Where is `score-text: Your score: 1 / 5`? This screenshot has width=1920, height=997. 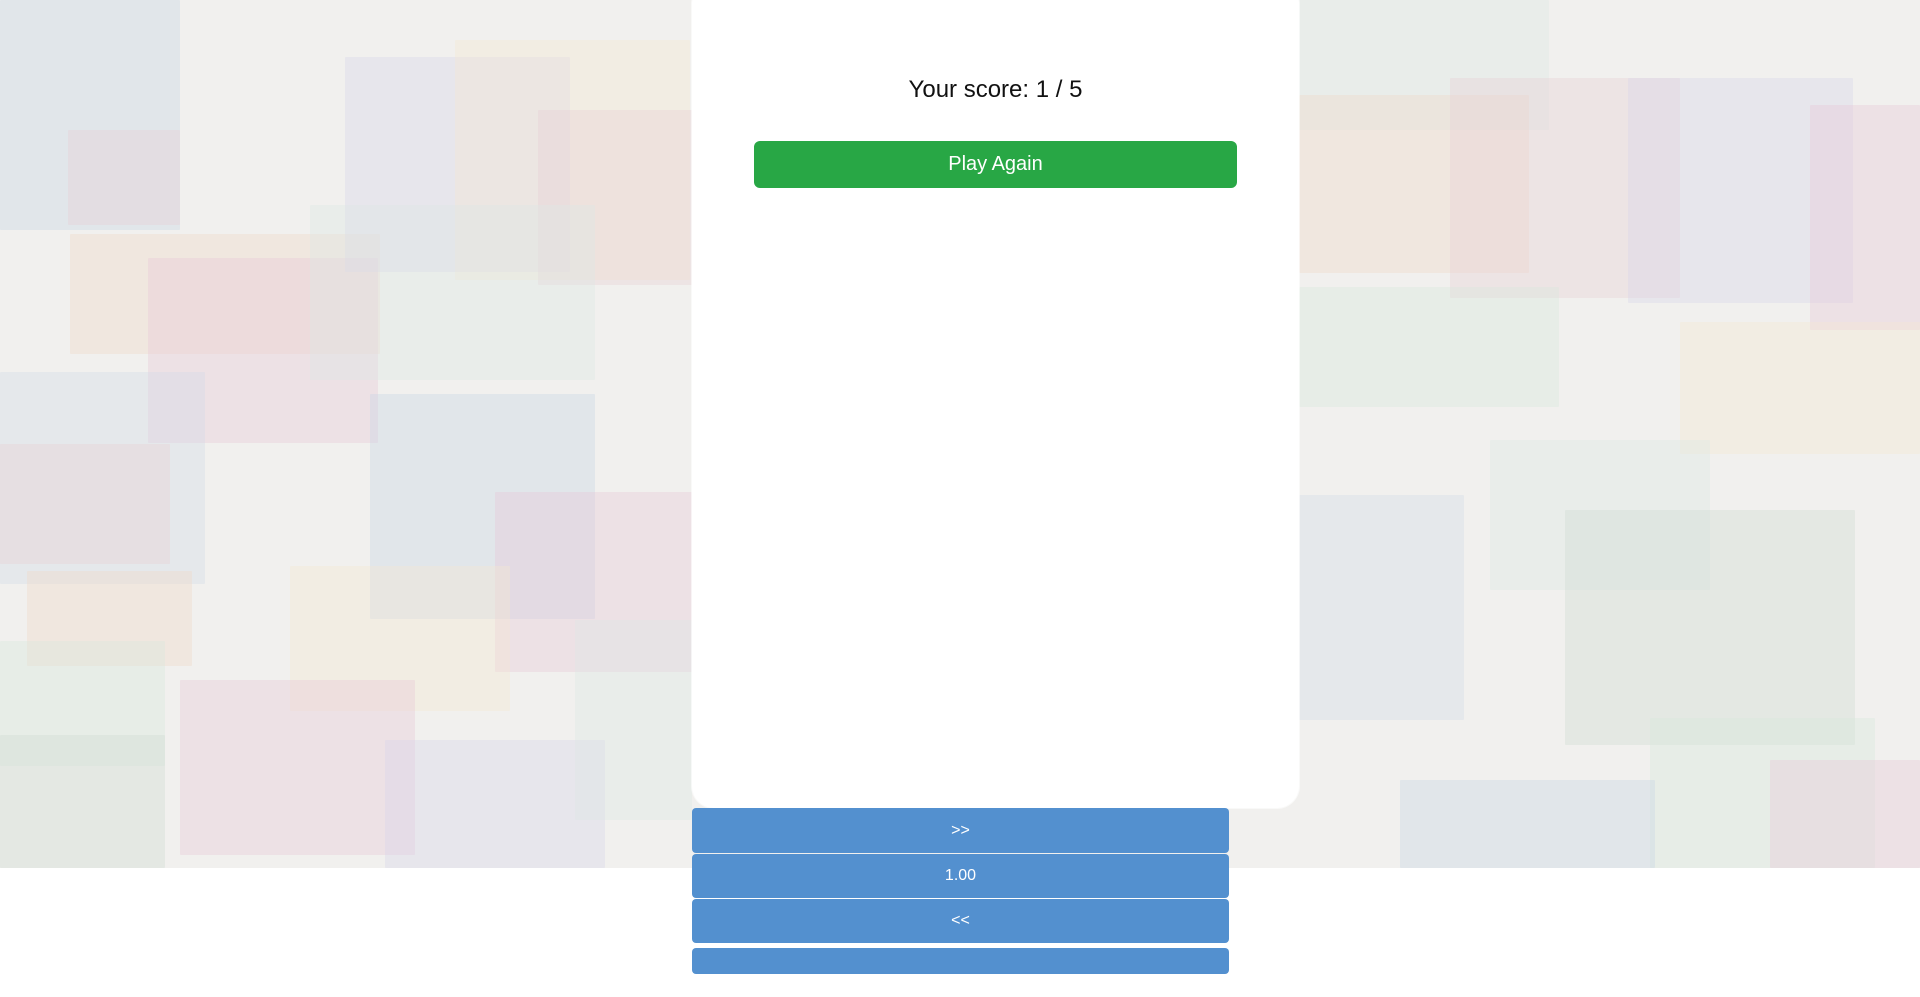
score-text: Your score: 1 / 5 is located at coordinates (995, 89).